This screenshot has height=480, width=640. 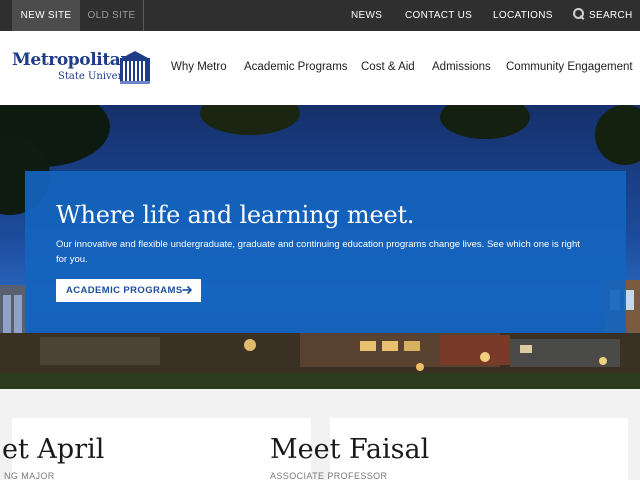 What do you see at coordinates (235, 215) in the screenshot?
I see `hero-title: Where life and learning meet.` at bounding box center [235, 215].